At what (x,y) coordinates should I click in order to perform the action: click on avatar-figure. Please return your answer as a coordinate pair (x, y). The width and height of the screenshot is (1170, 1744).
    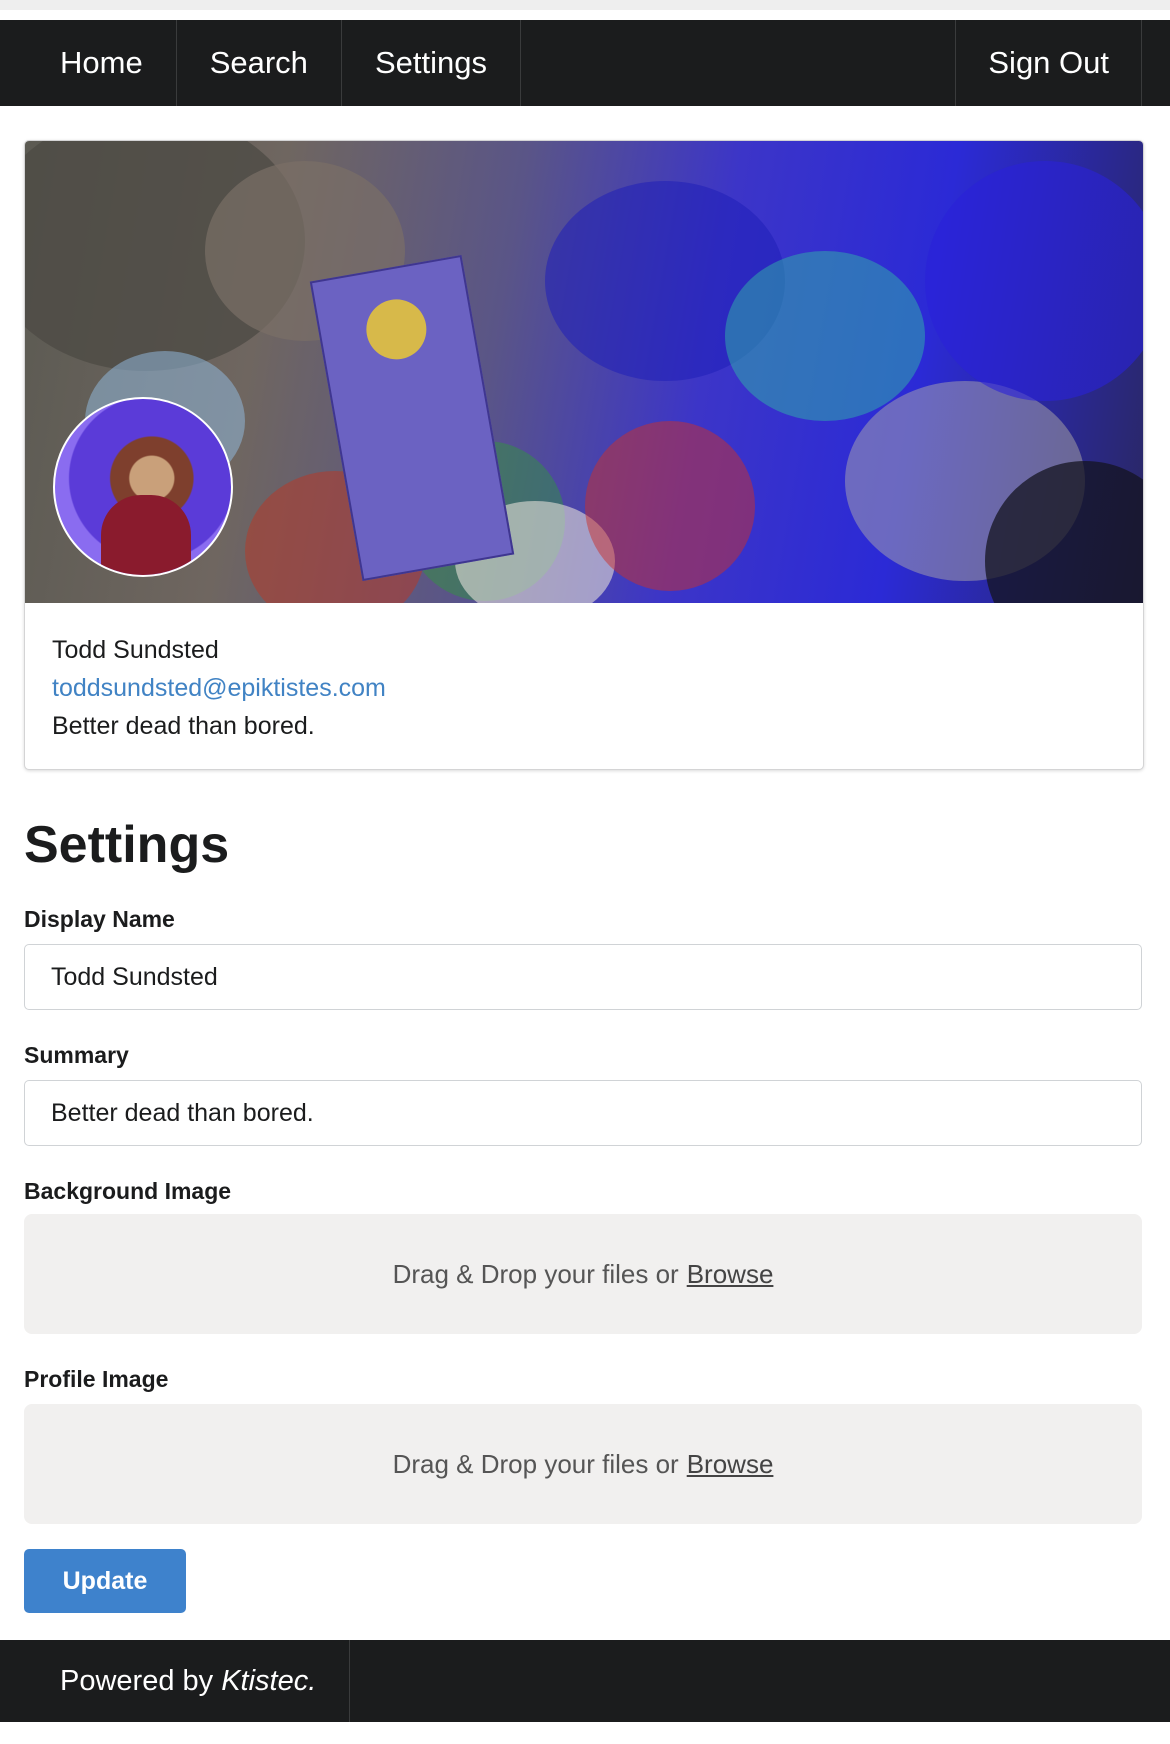
    Looking at the image, I should click on (146, 535).